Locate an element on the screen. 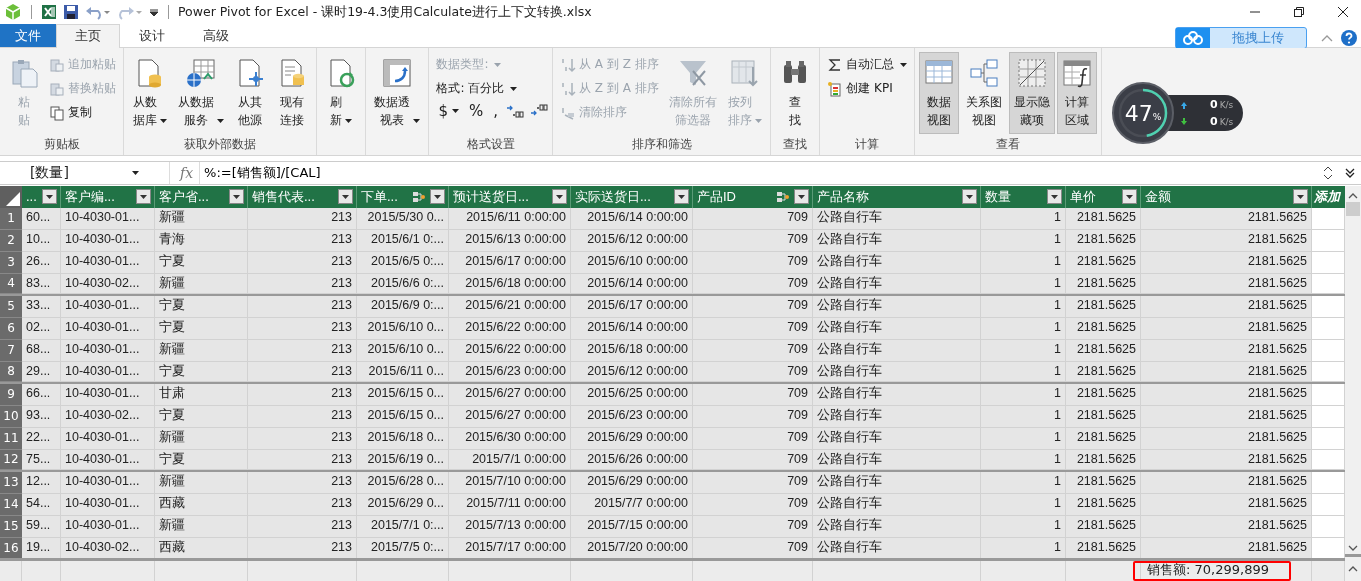  ribbon-button: 刷新 is located at coordinates (340, 93).